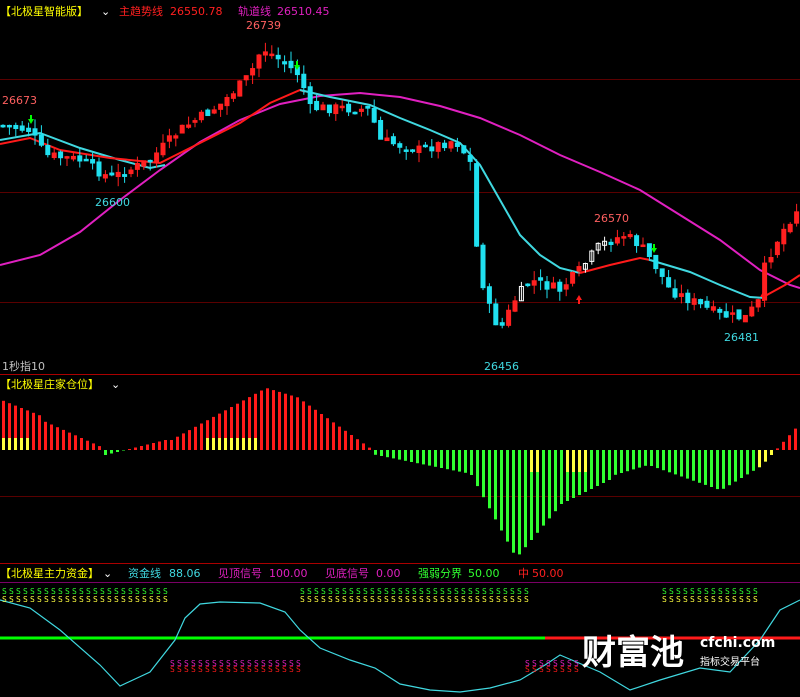 The width and height of the screenshot is (800, 697). Describe the element at coordinates (49, 384) in the screenshot. I see `indicator-title-position: 【北极星庄家仓位】` at that location.